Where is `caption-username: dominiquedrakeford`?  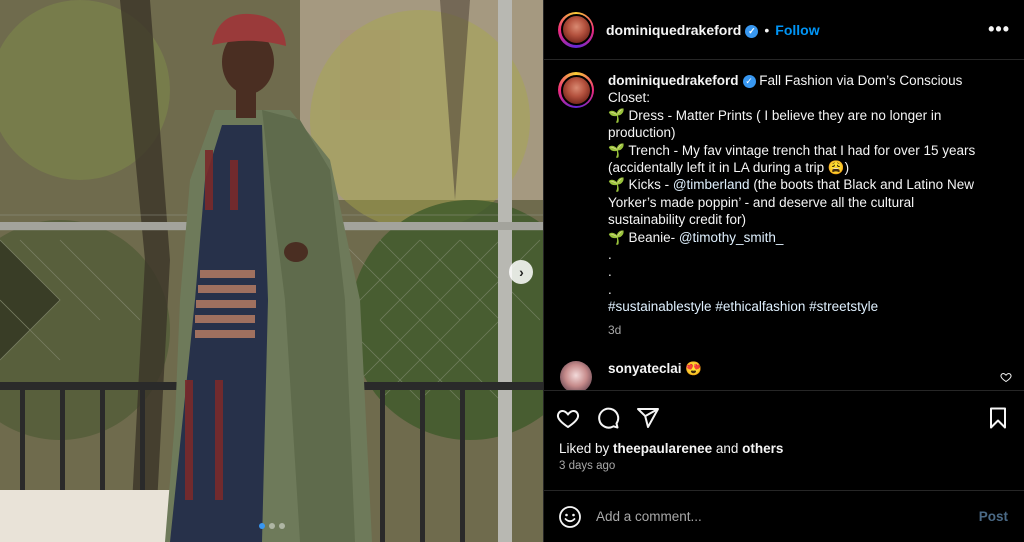 caption-username: dominiquedrakeford is located at coordinates (673, 80).